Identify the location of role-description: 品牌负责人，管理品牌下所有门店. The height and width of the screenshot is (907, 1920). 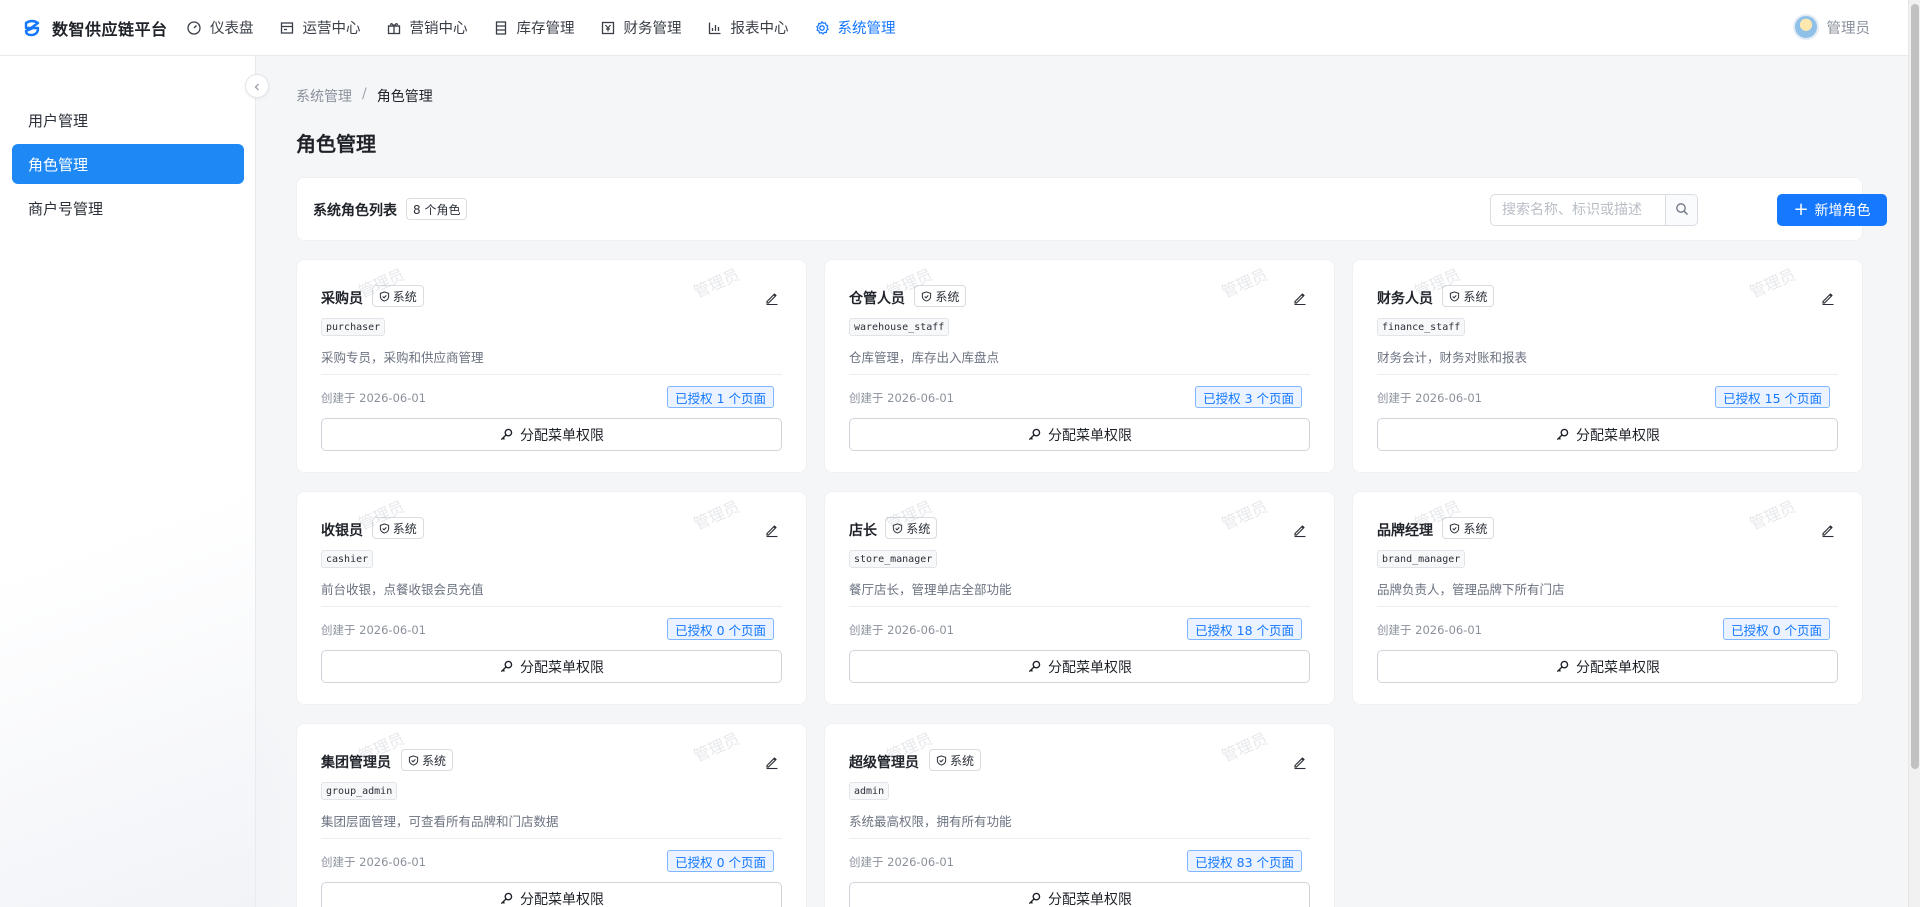
(1471, 589).